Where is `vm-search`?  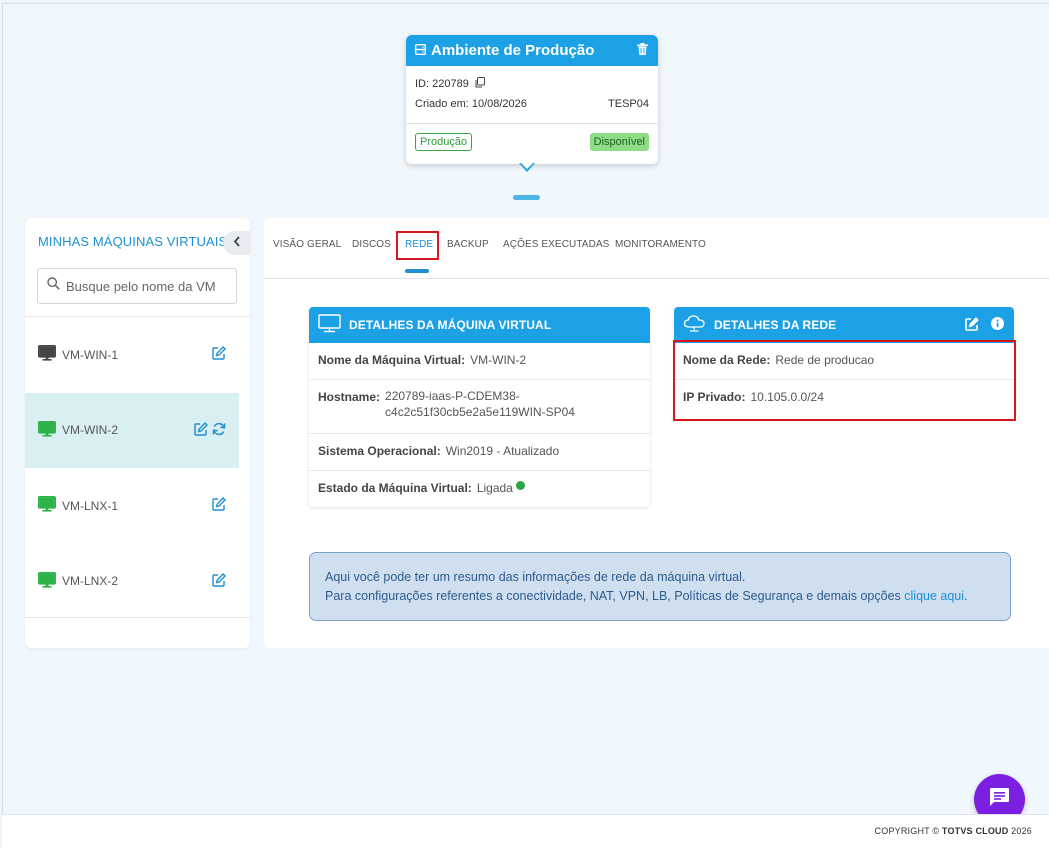 vm-search is located at coordinates (137, 286).